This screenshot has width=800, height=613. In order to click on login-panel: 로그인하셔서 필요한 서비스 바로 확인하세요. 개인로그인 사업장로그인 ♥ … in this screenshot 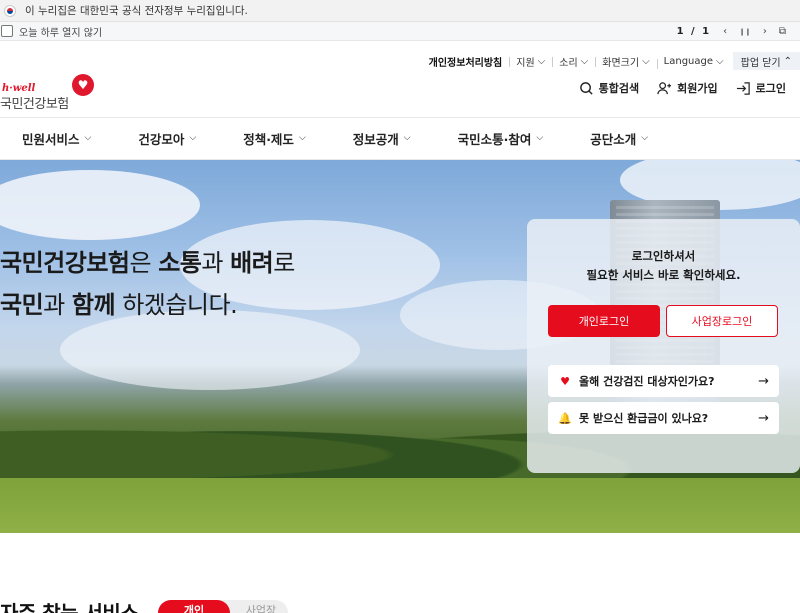, I will do `click(663, 346)`.